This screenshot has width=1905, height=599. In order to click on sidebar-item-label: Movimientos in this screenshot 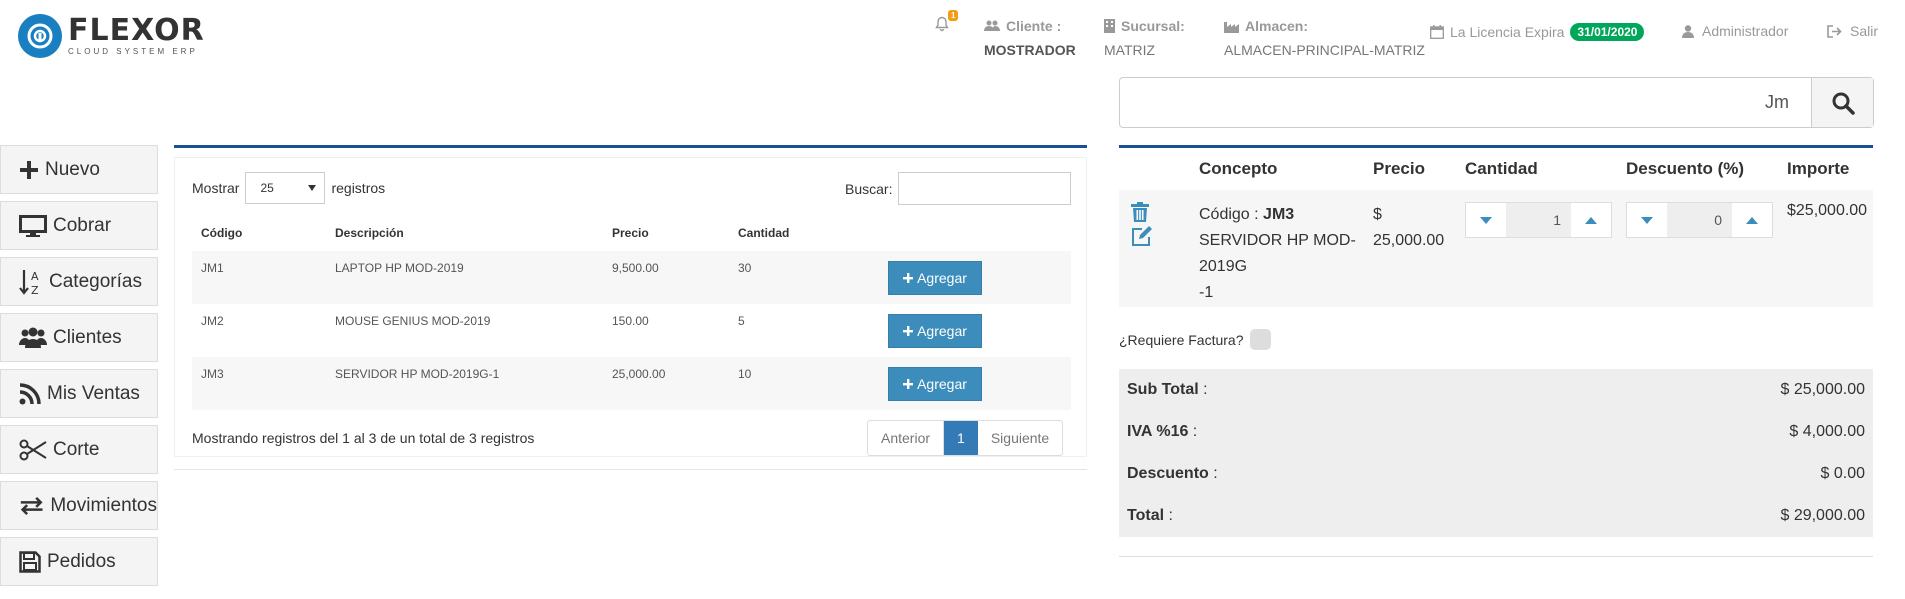, I will do `click(103, 505)`.